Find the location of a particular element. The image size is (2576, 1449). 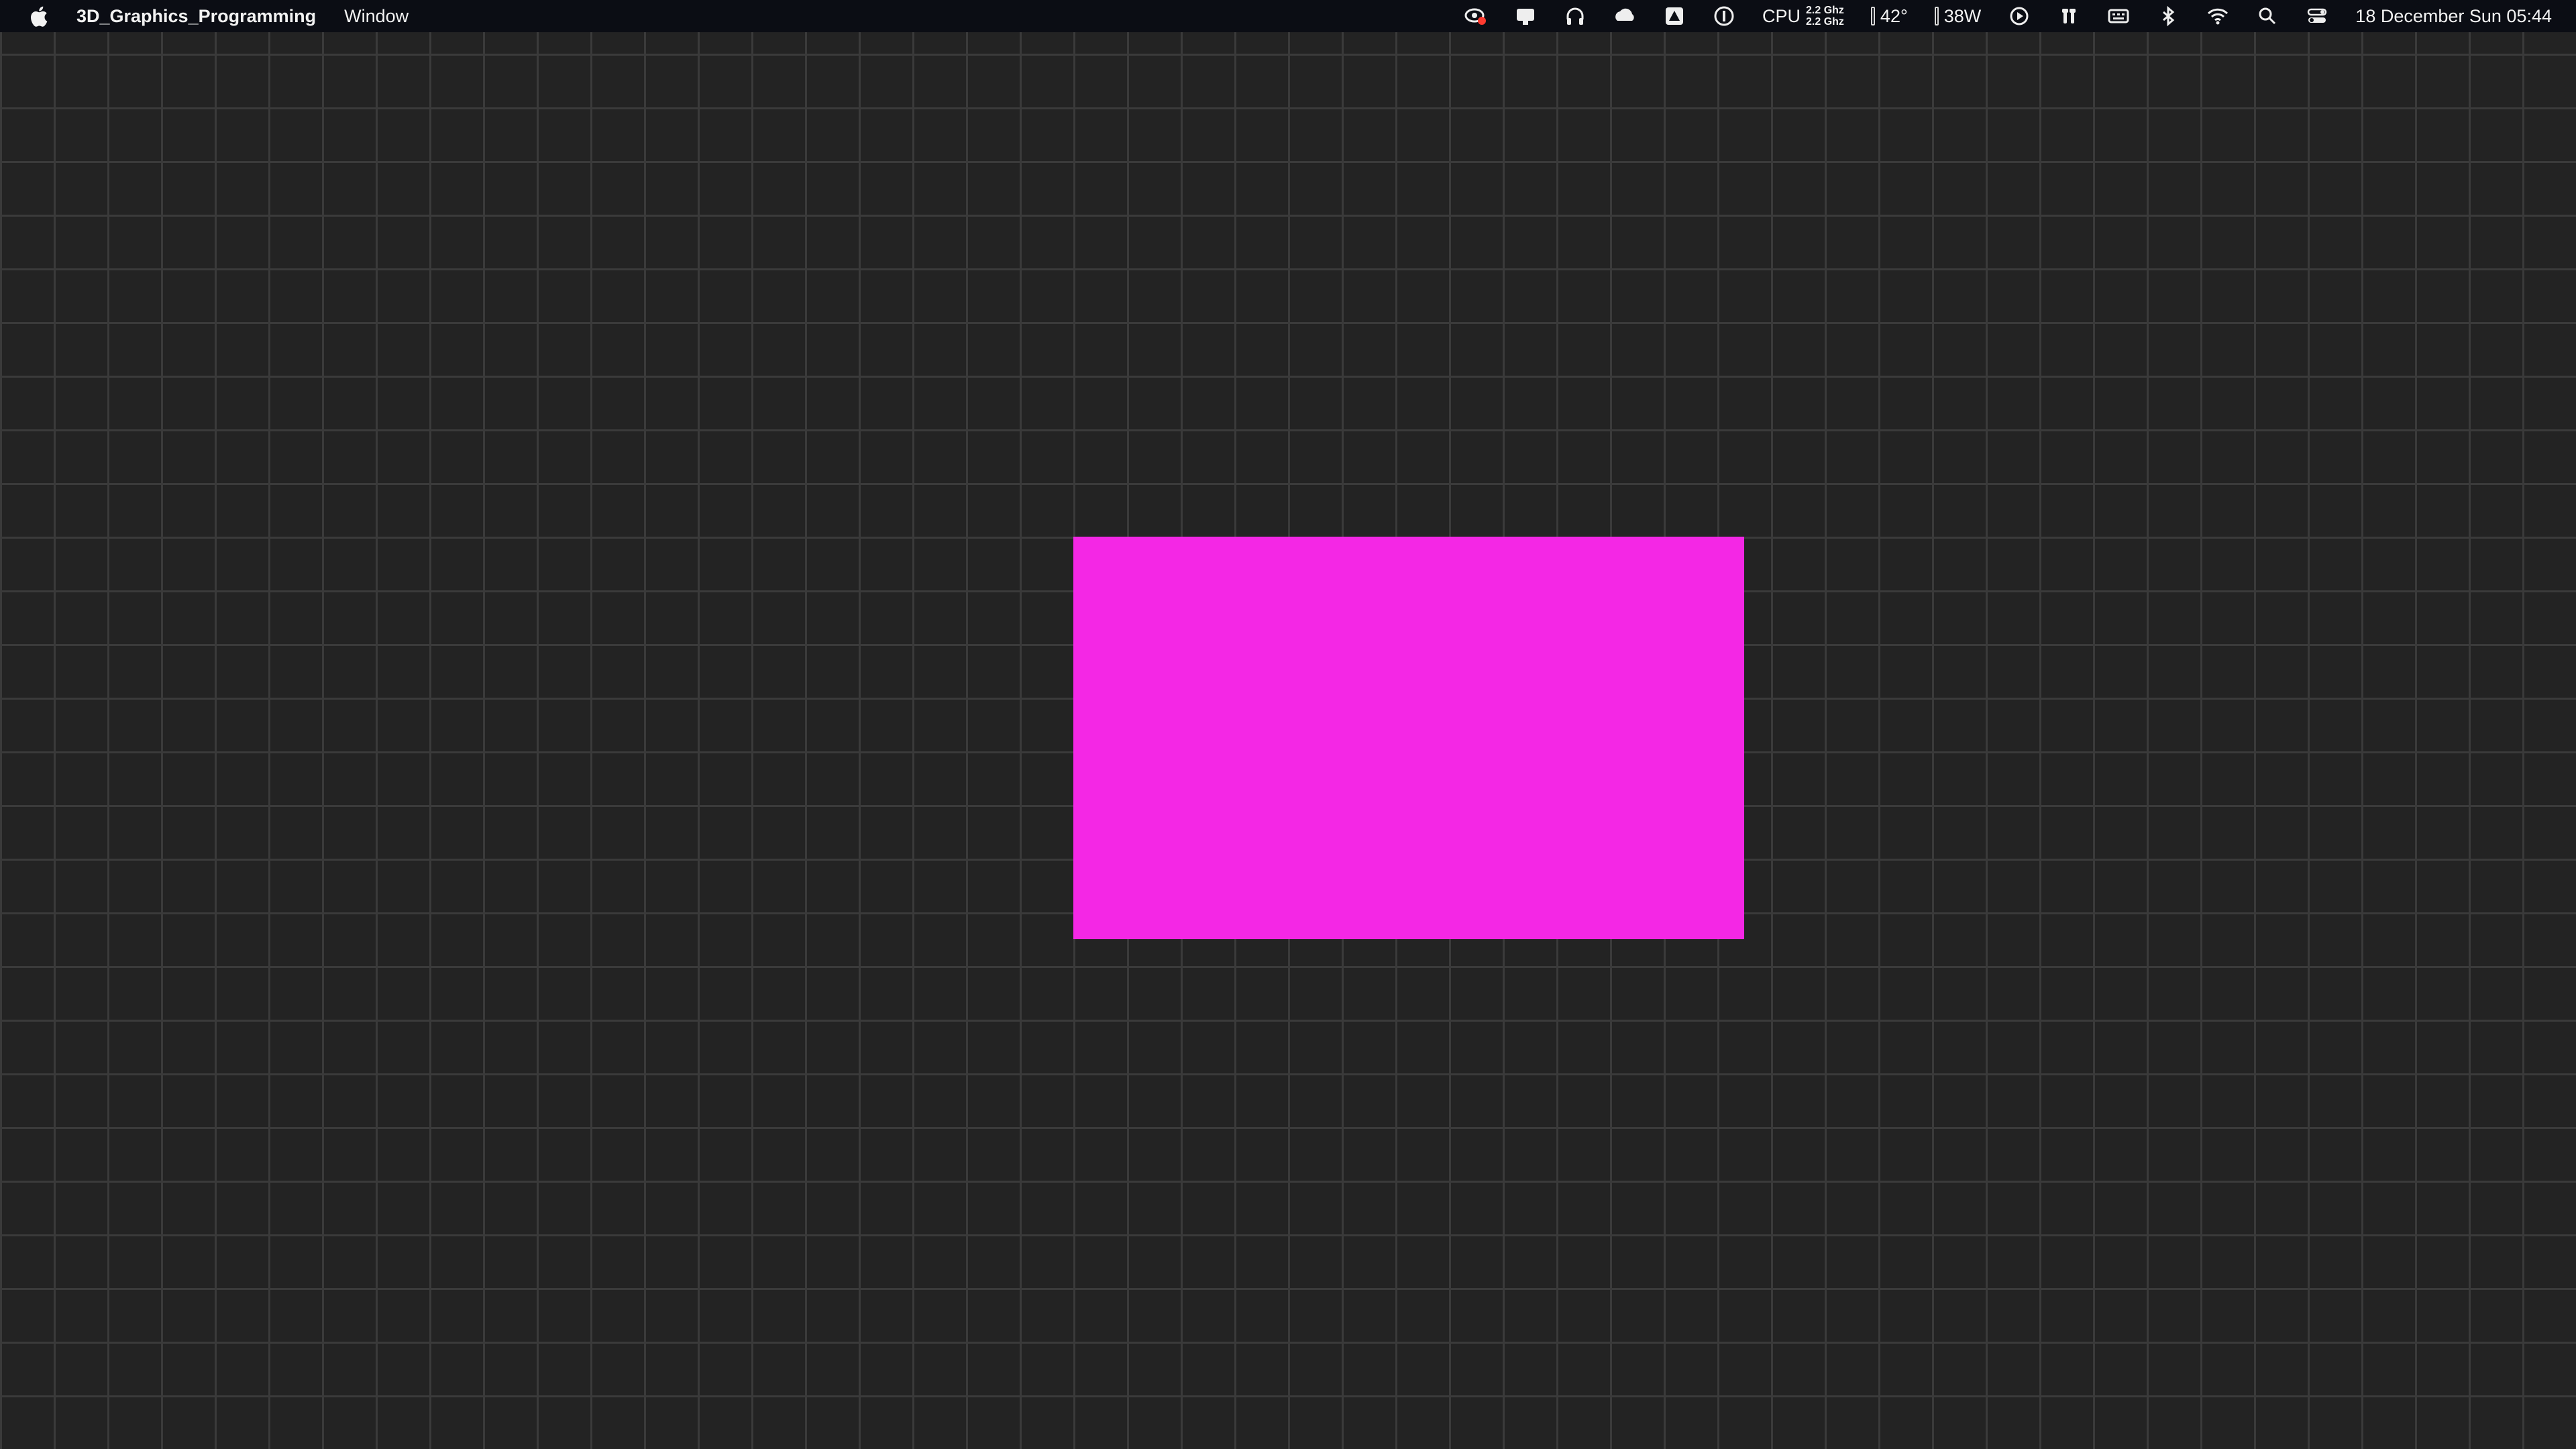

window-menu: Window is located at coordinates (376, 16).